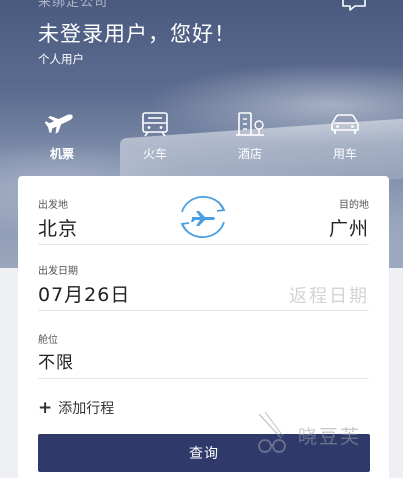 The height and width of the screenshot is (478, 403). Describe the element at coordinates (155, 124) in the screenshot. I see `train-icon` at that location.